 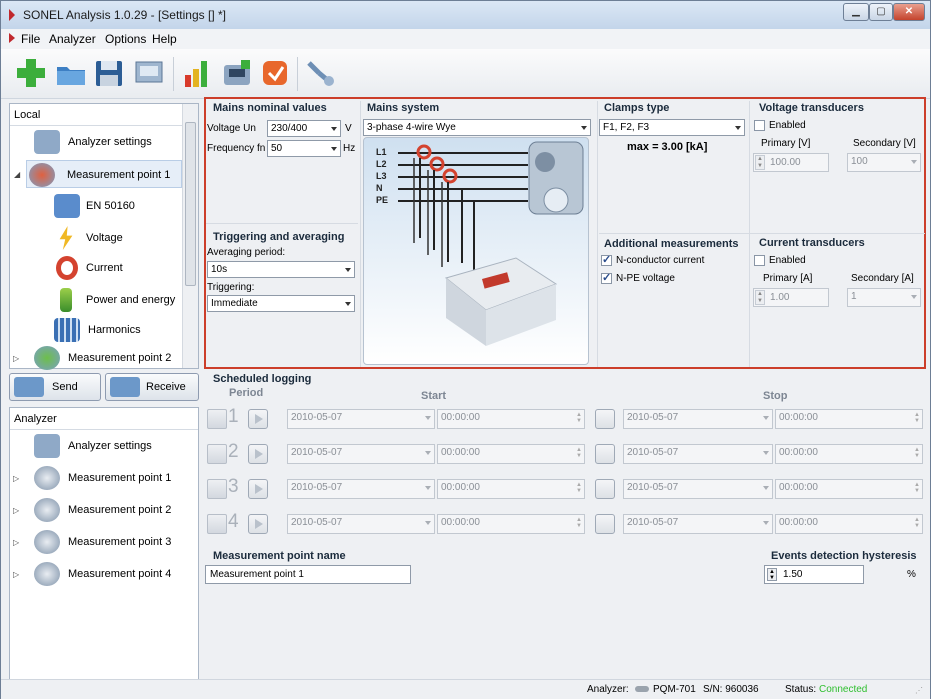 I want to click on menu-help: Help, so click(x=164, y=39).